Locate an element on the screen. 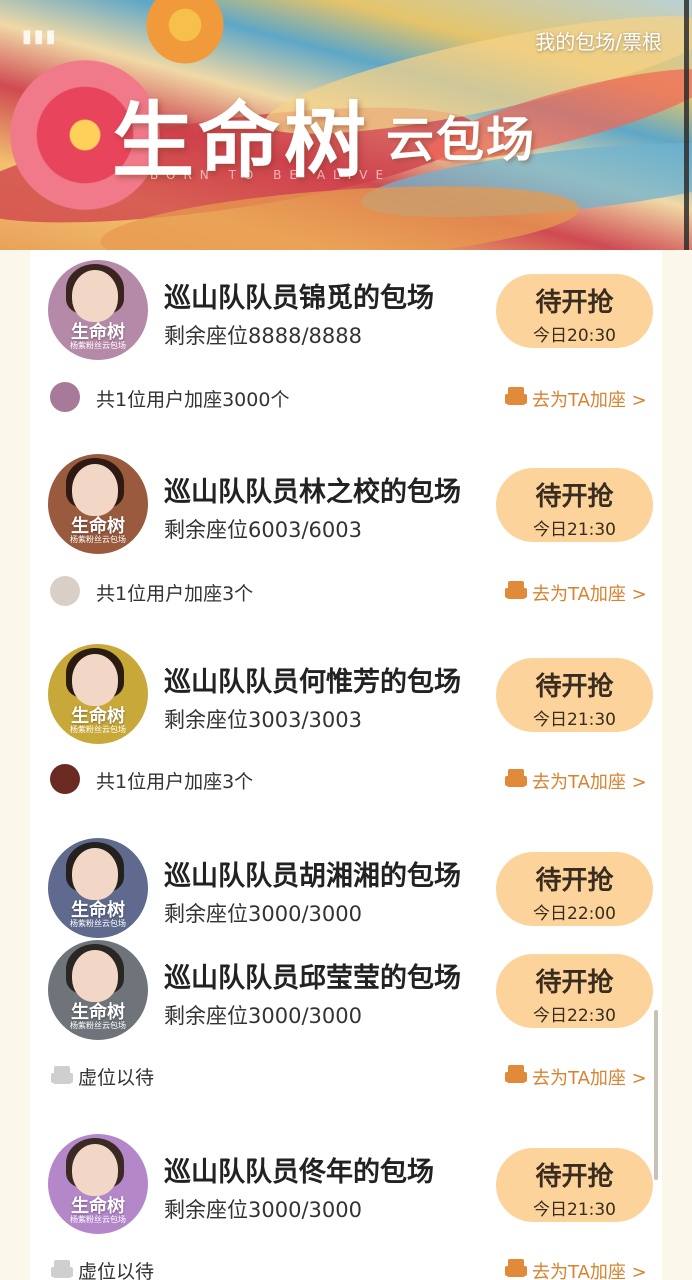 This screenshot has width=692, height=1280. grab-ticket-button: 待开抢 今日20:30 is located at coordinates (574, 311).